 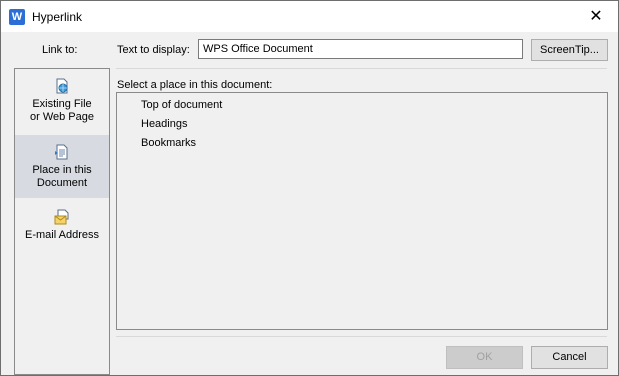 I want to click on place-in-document-label-2: Document, so click(x=62, y=183).